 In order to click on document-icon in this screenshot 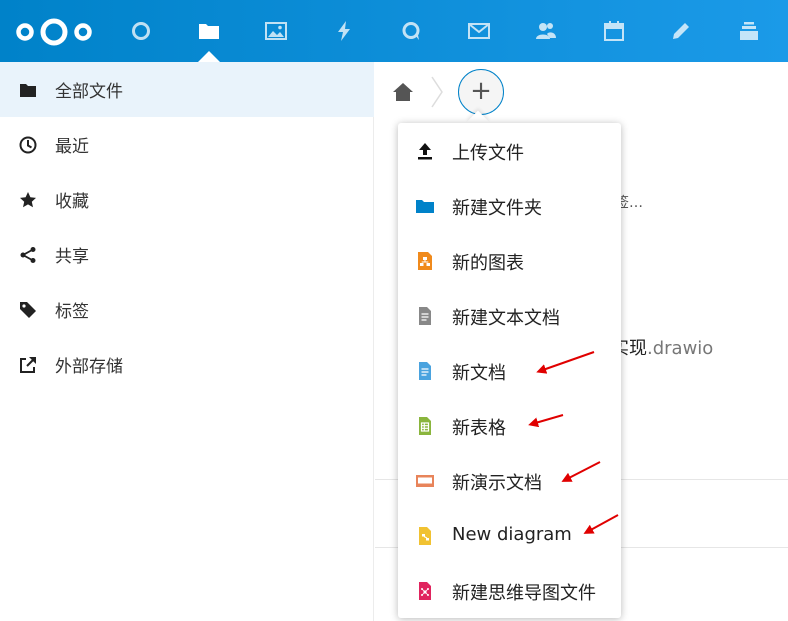, I will do `click(425, 371)`.